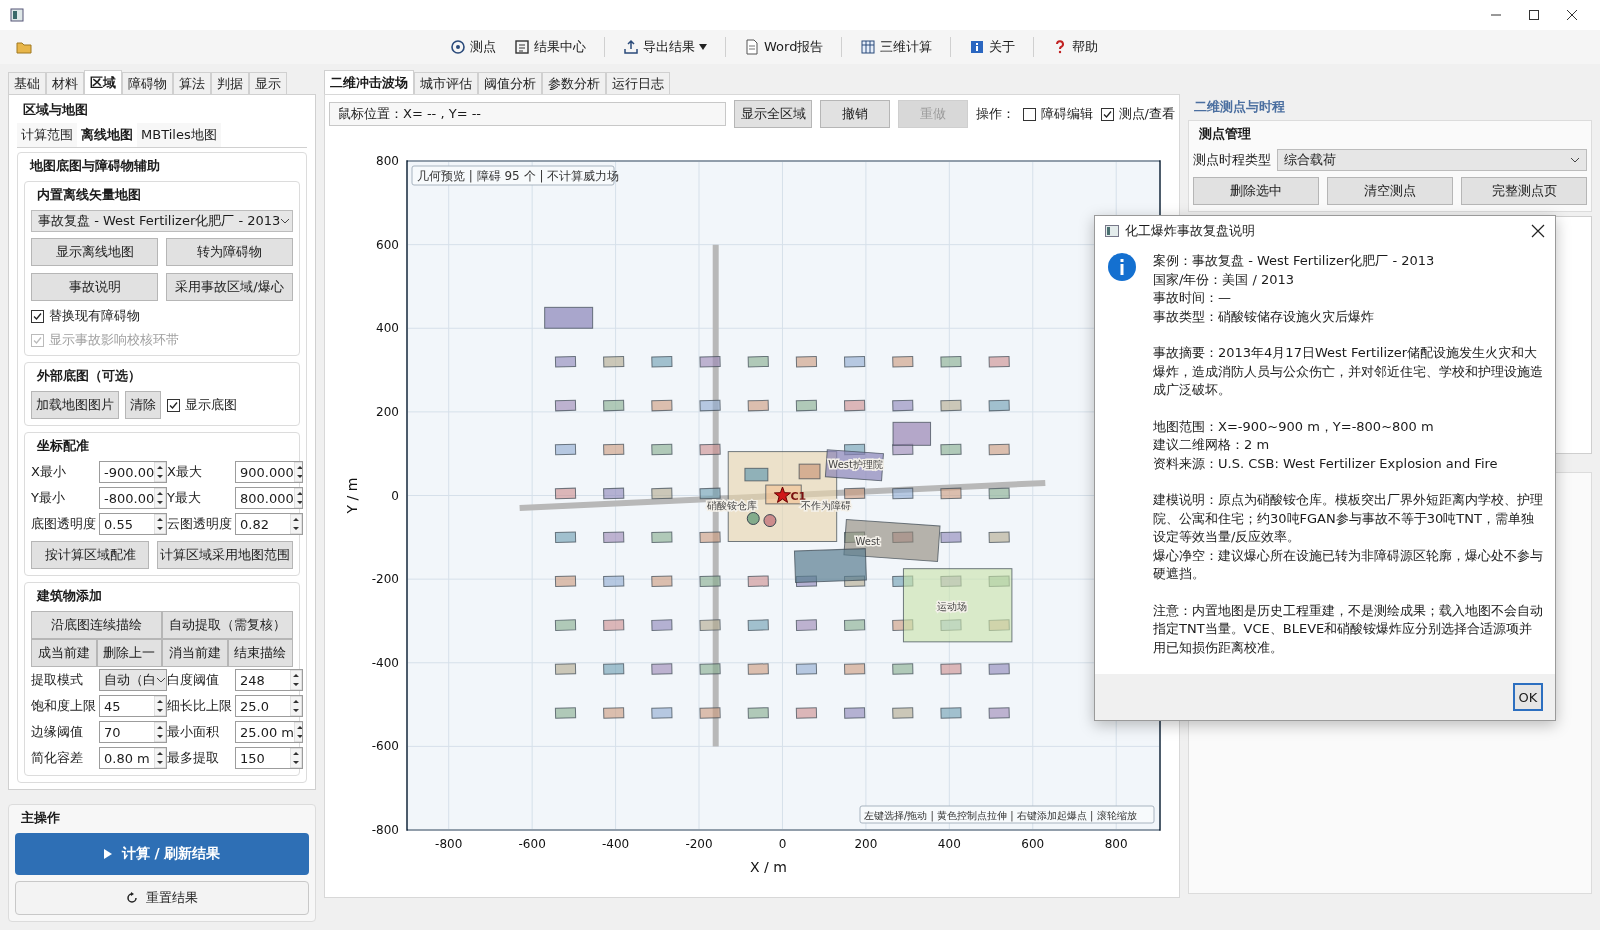  I want to click on tab: 城市评估, so click(446, 83).